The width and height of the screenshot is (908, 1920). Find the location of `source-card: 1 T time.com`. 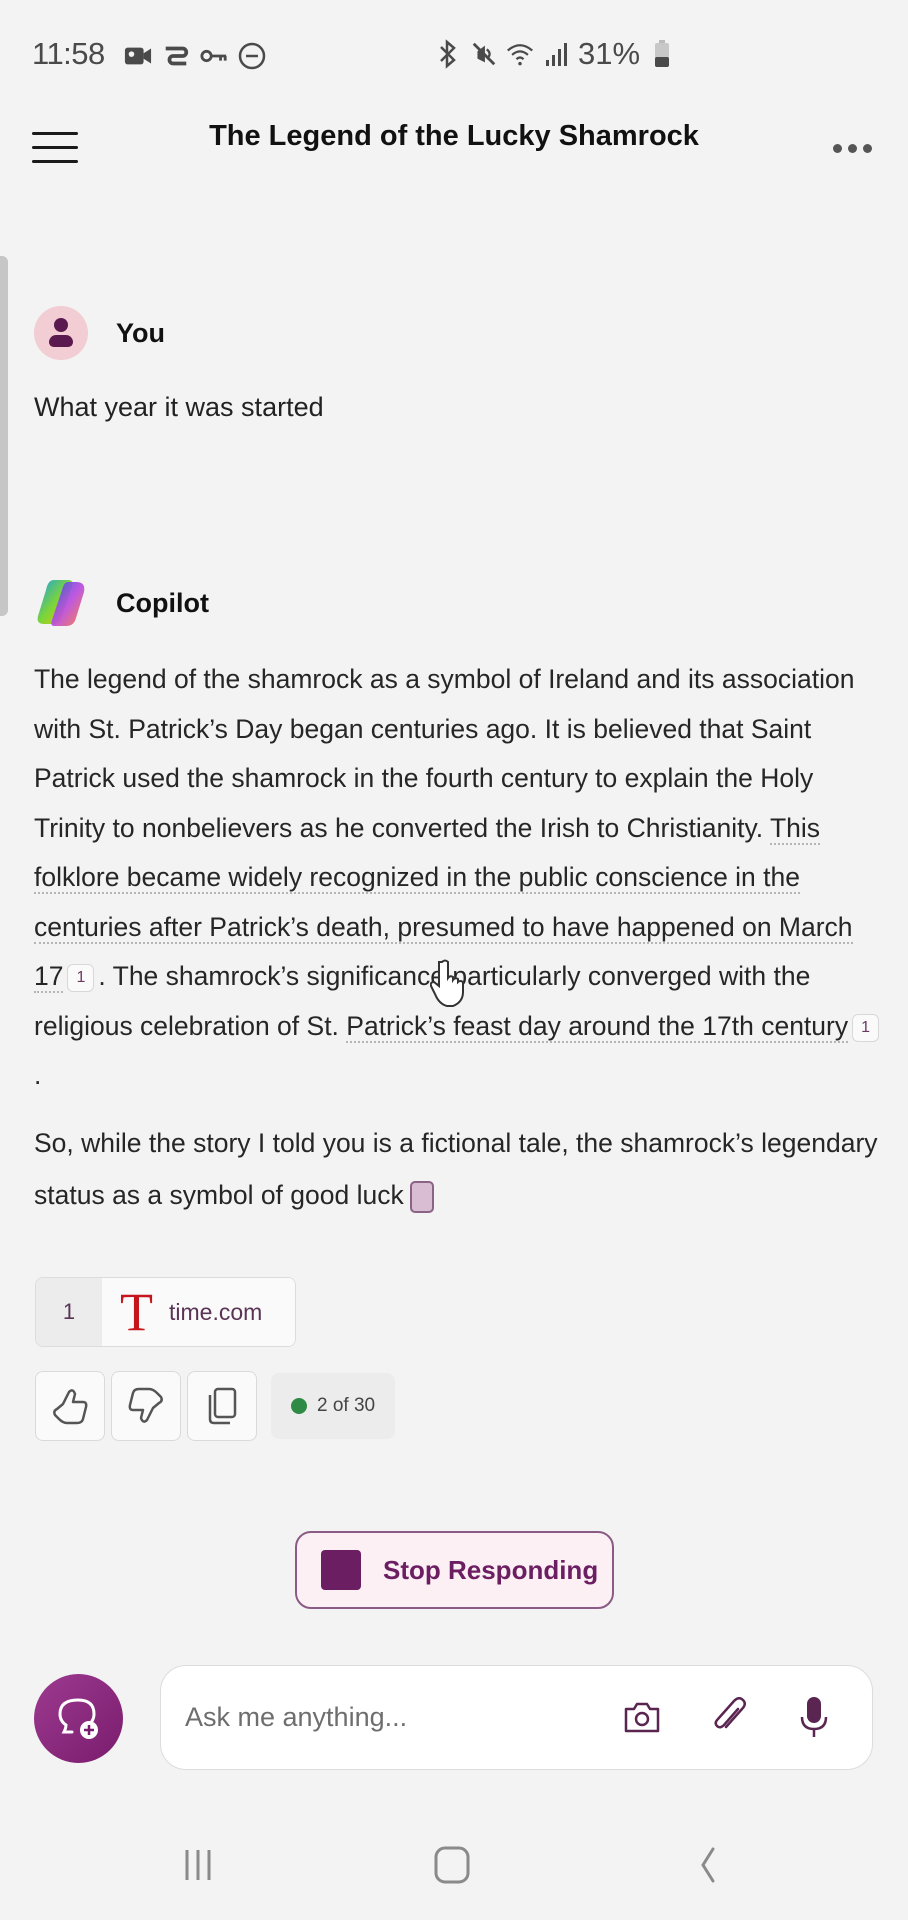

source-card: 1 T time.com is located at coordinates (165, 1312).